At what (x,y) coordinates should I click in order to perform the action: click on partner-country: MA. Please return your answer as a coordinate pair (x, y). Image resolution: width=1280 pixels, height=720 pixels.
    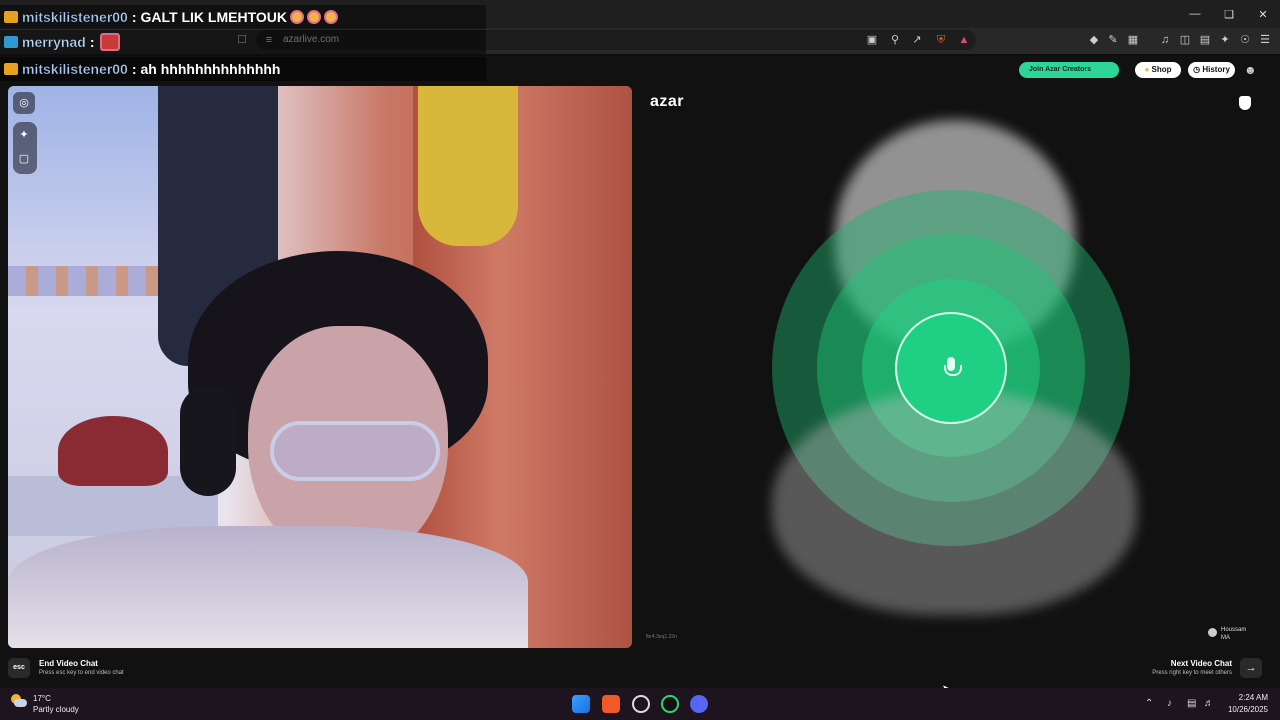
    Looking at the image, I should click on (1225, 638).